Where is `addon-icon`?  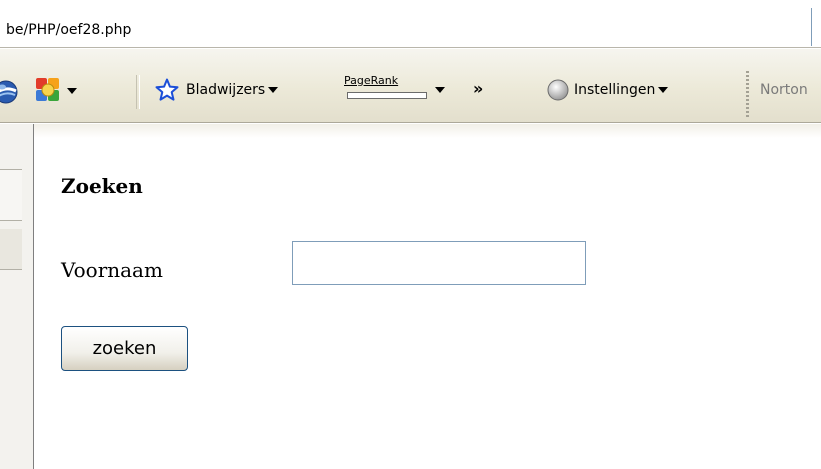 addon-icon is located at coordinates (48, 90).